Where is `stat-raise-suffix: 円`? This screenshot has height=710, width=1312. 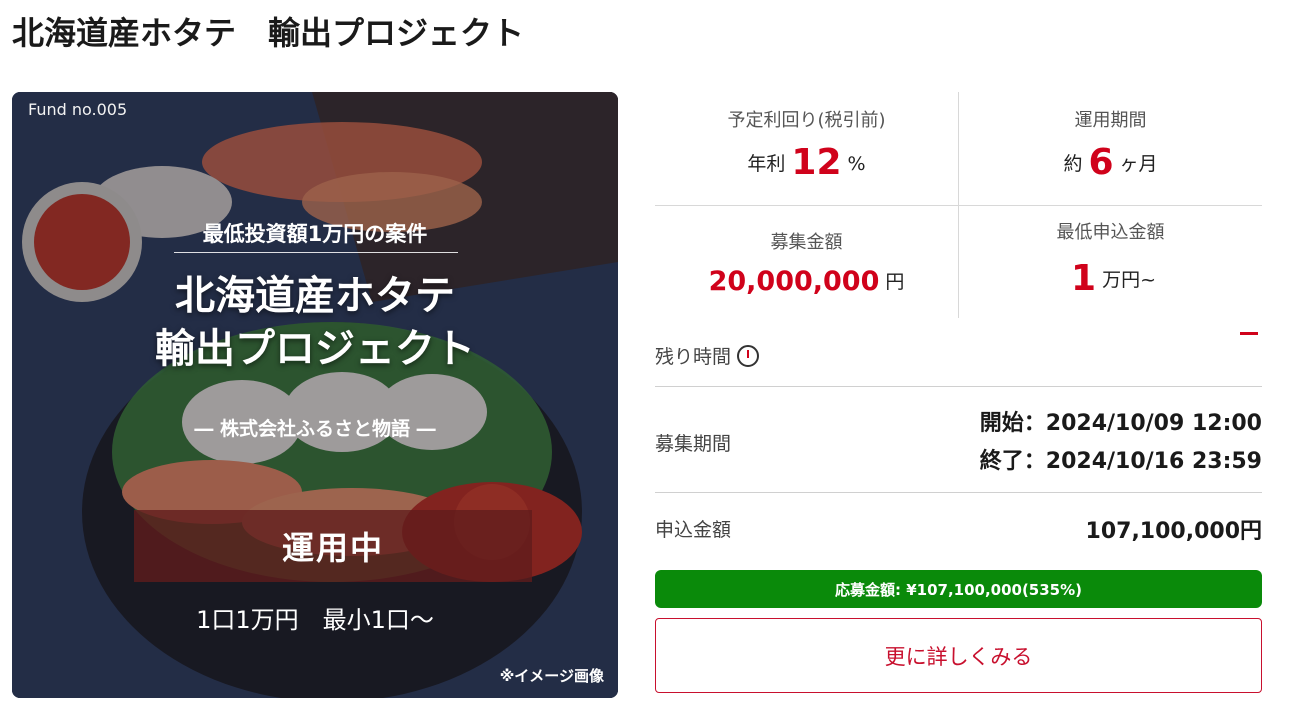
stat-raise-suffix: 円 is located at coordinates (895, 282).